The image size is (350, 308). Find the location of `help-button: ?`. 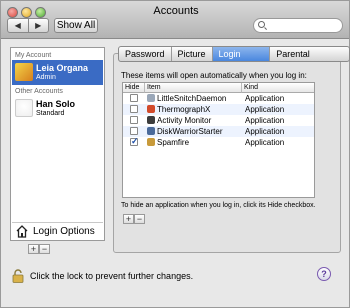

help-button: ? is located at coordinates (324, 274).